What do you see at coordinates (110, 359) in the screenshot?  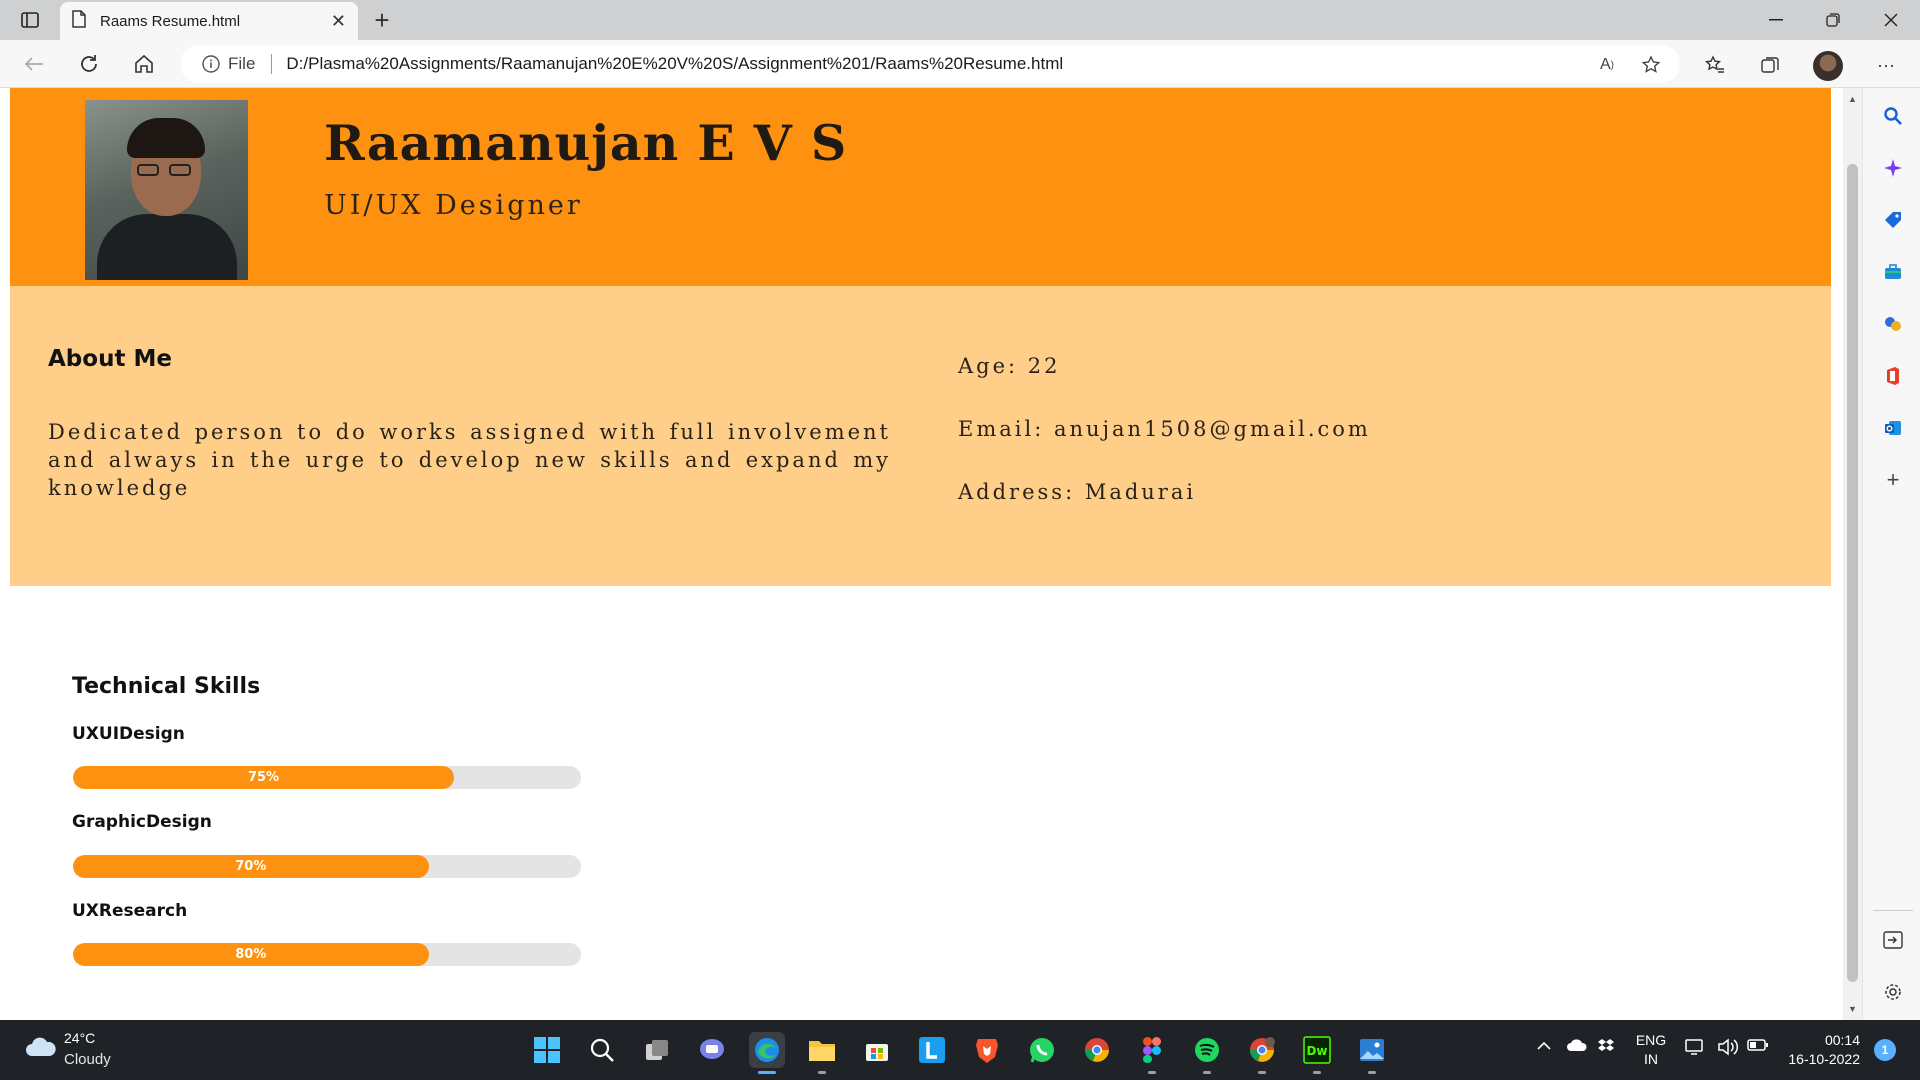 I see `about-heading: About Me` at bounding box center [110, 359].